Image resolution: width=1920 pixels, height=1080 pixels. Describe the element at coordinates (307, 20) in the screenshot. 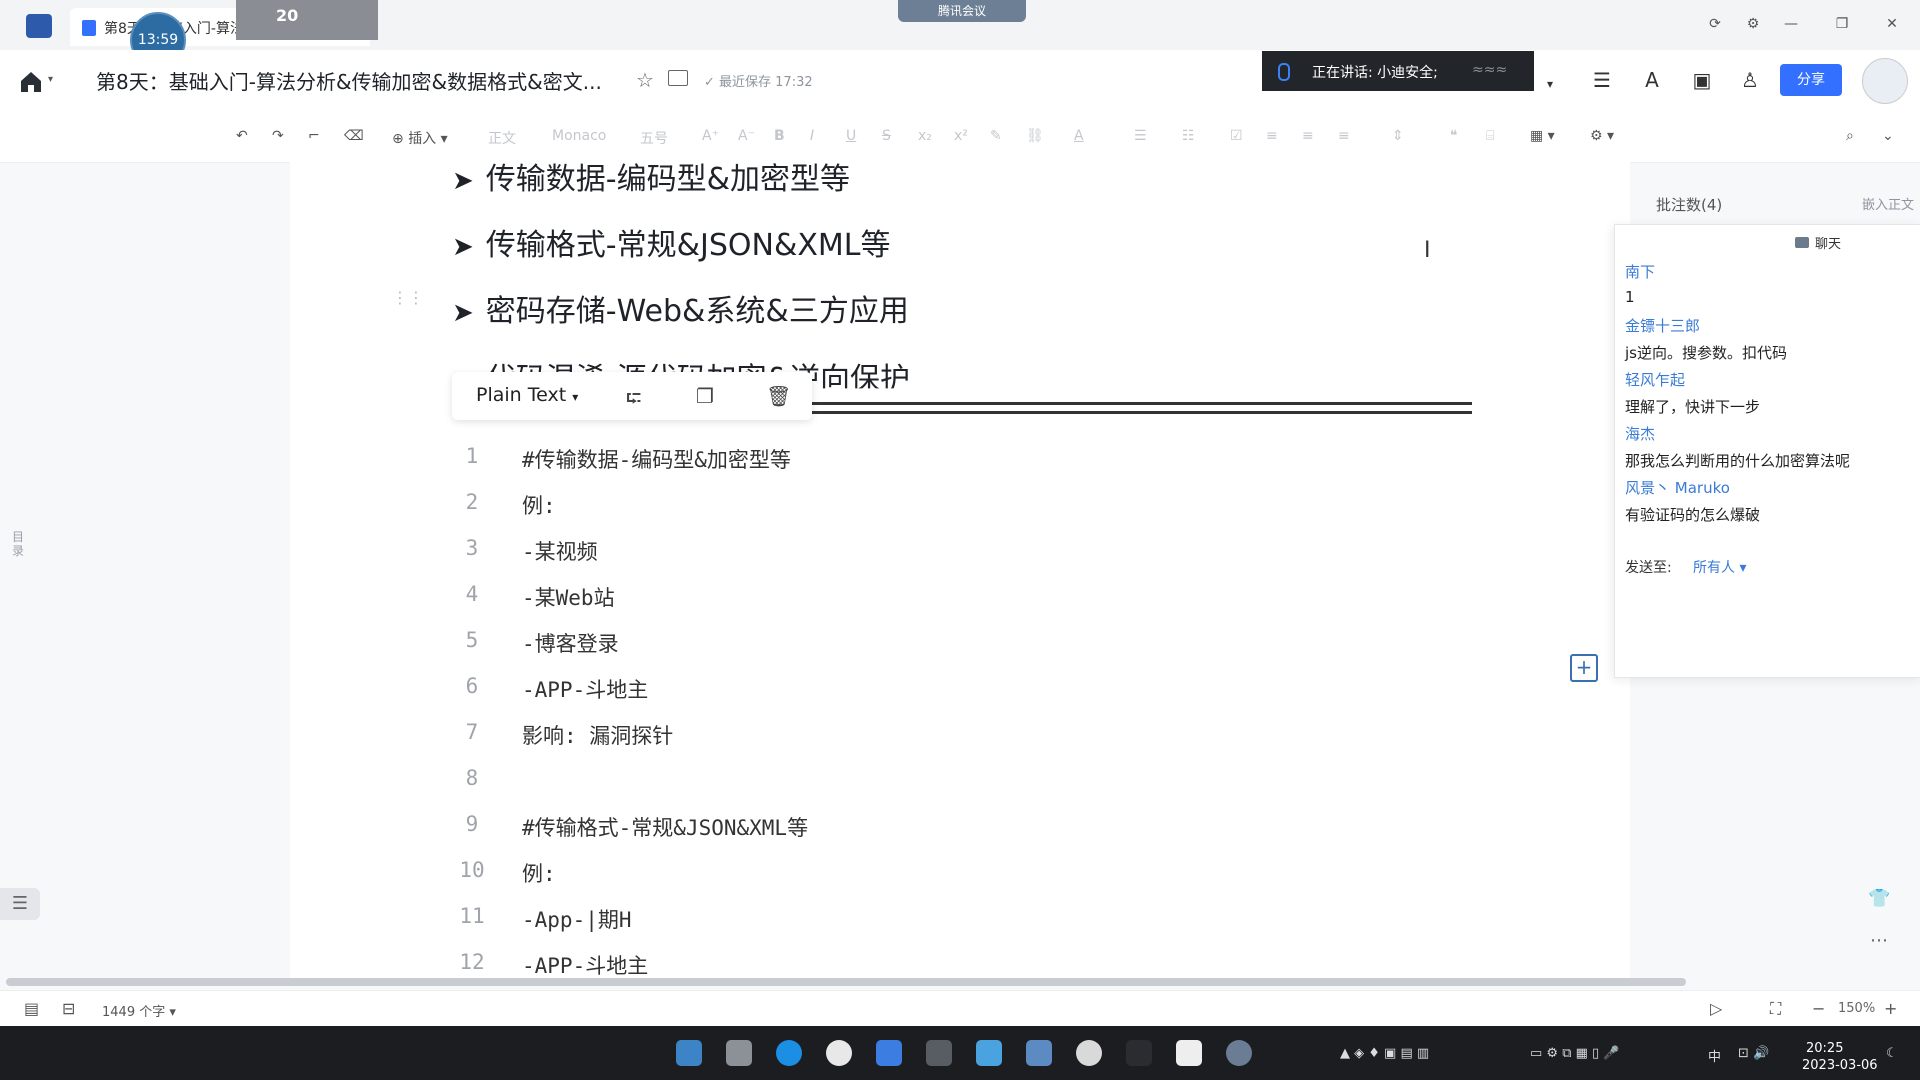

I see `meeting-mini-window: 20` at that location.